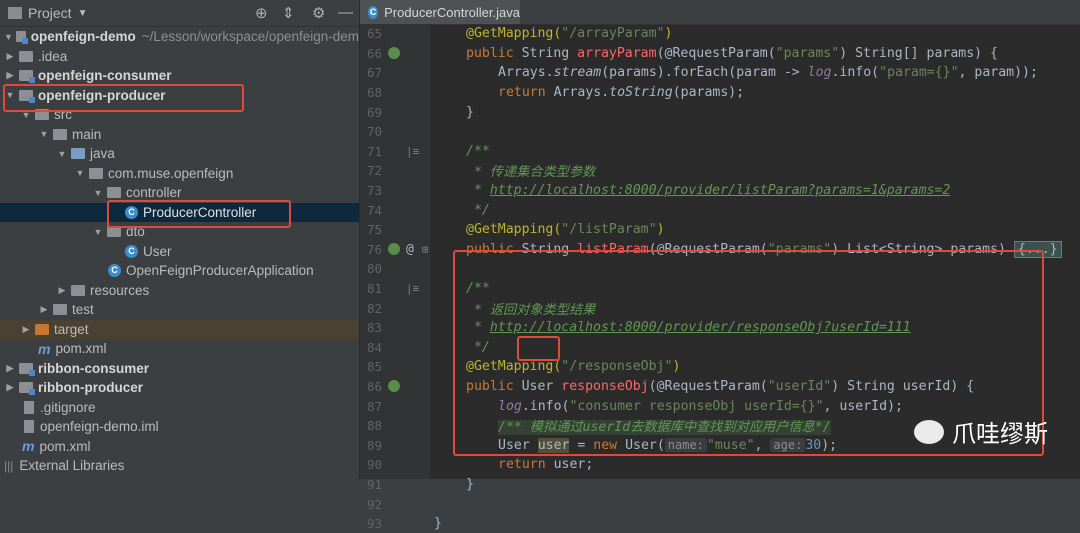 The width and height of the screenshot is (1080, 533). Describe the element at coordinates (374, 445) in the screenshot. I see `line-number: 89` at that location.